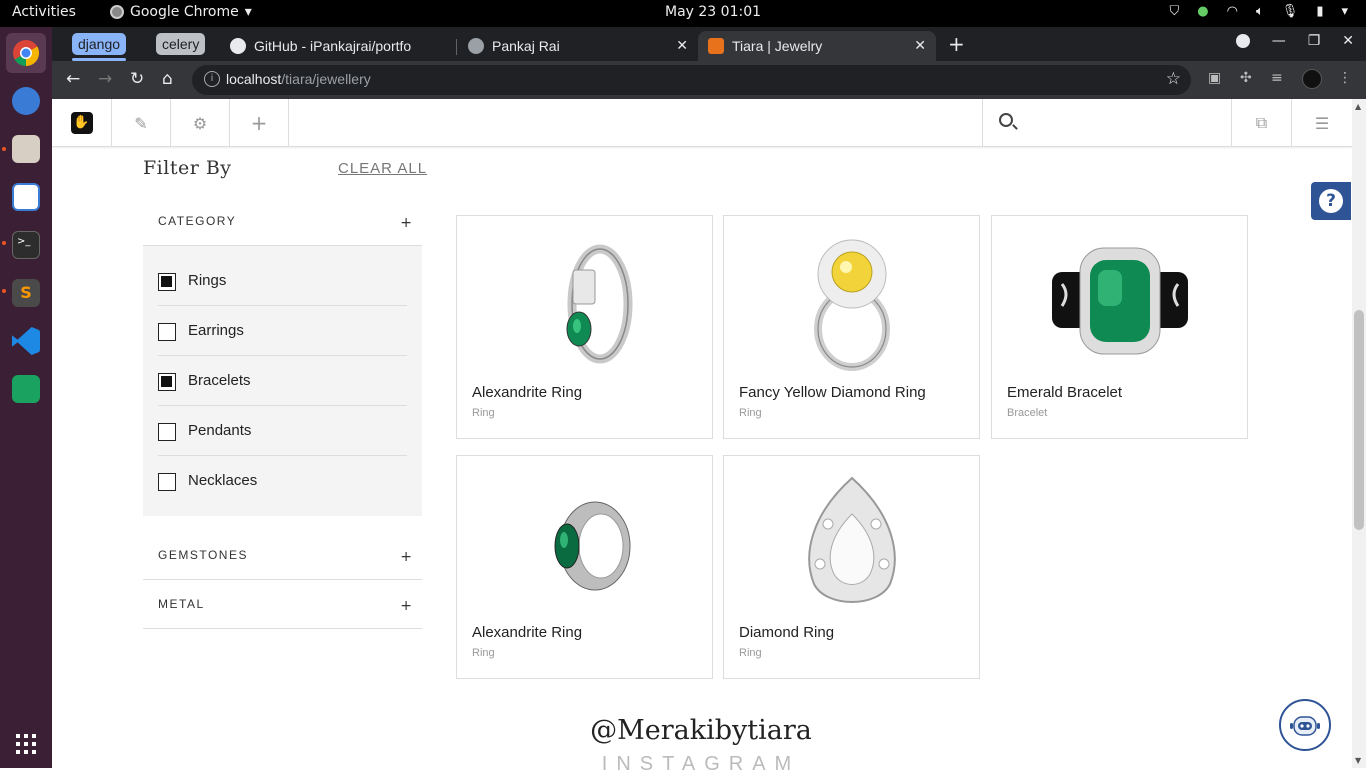 The image size is (1366, 776). I want to click on help-button: ?, so click(1331, 201).